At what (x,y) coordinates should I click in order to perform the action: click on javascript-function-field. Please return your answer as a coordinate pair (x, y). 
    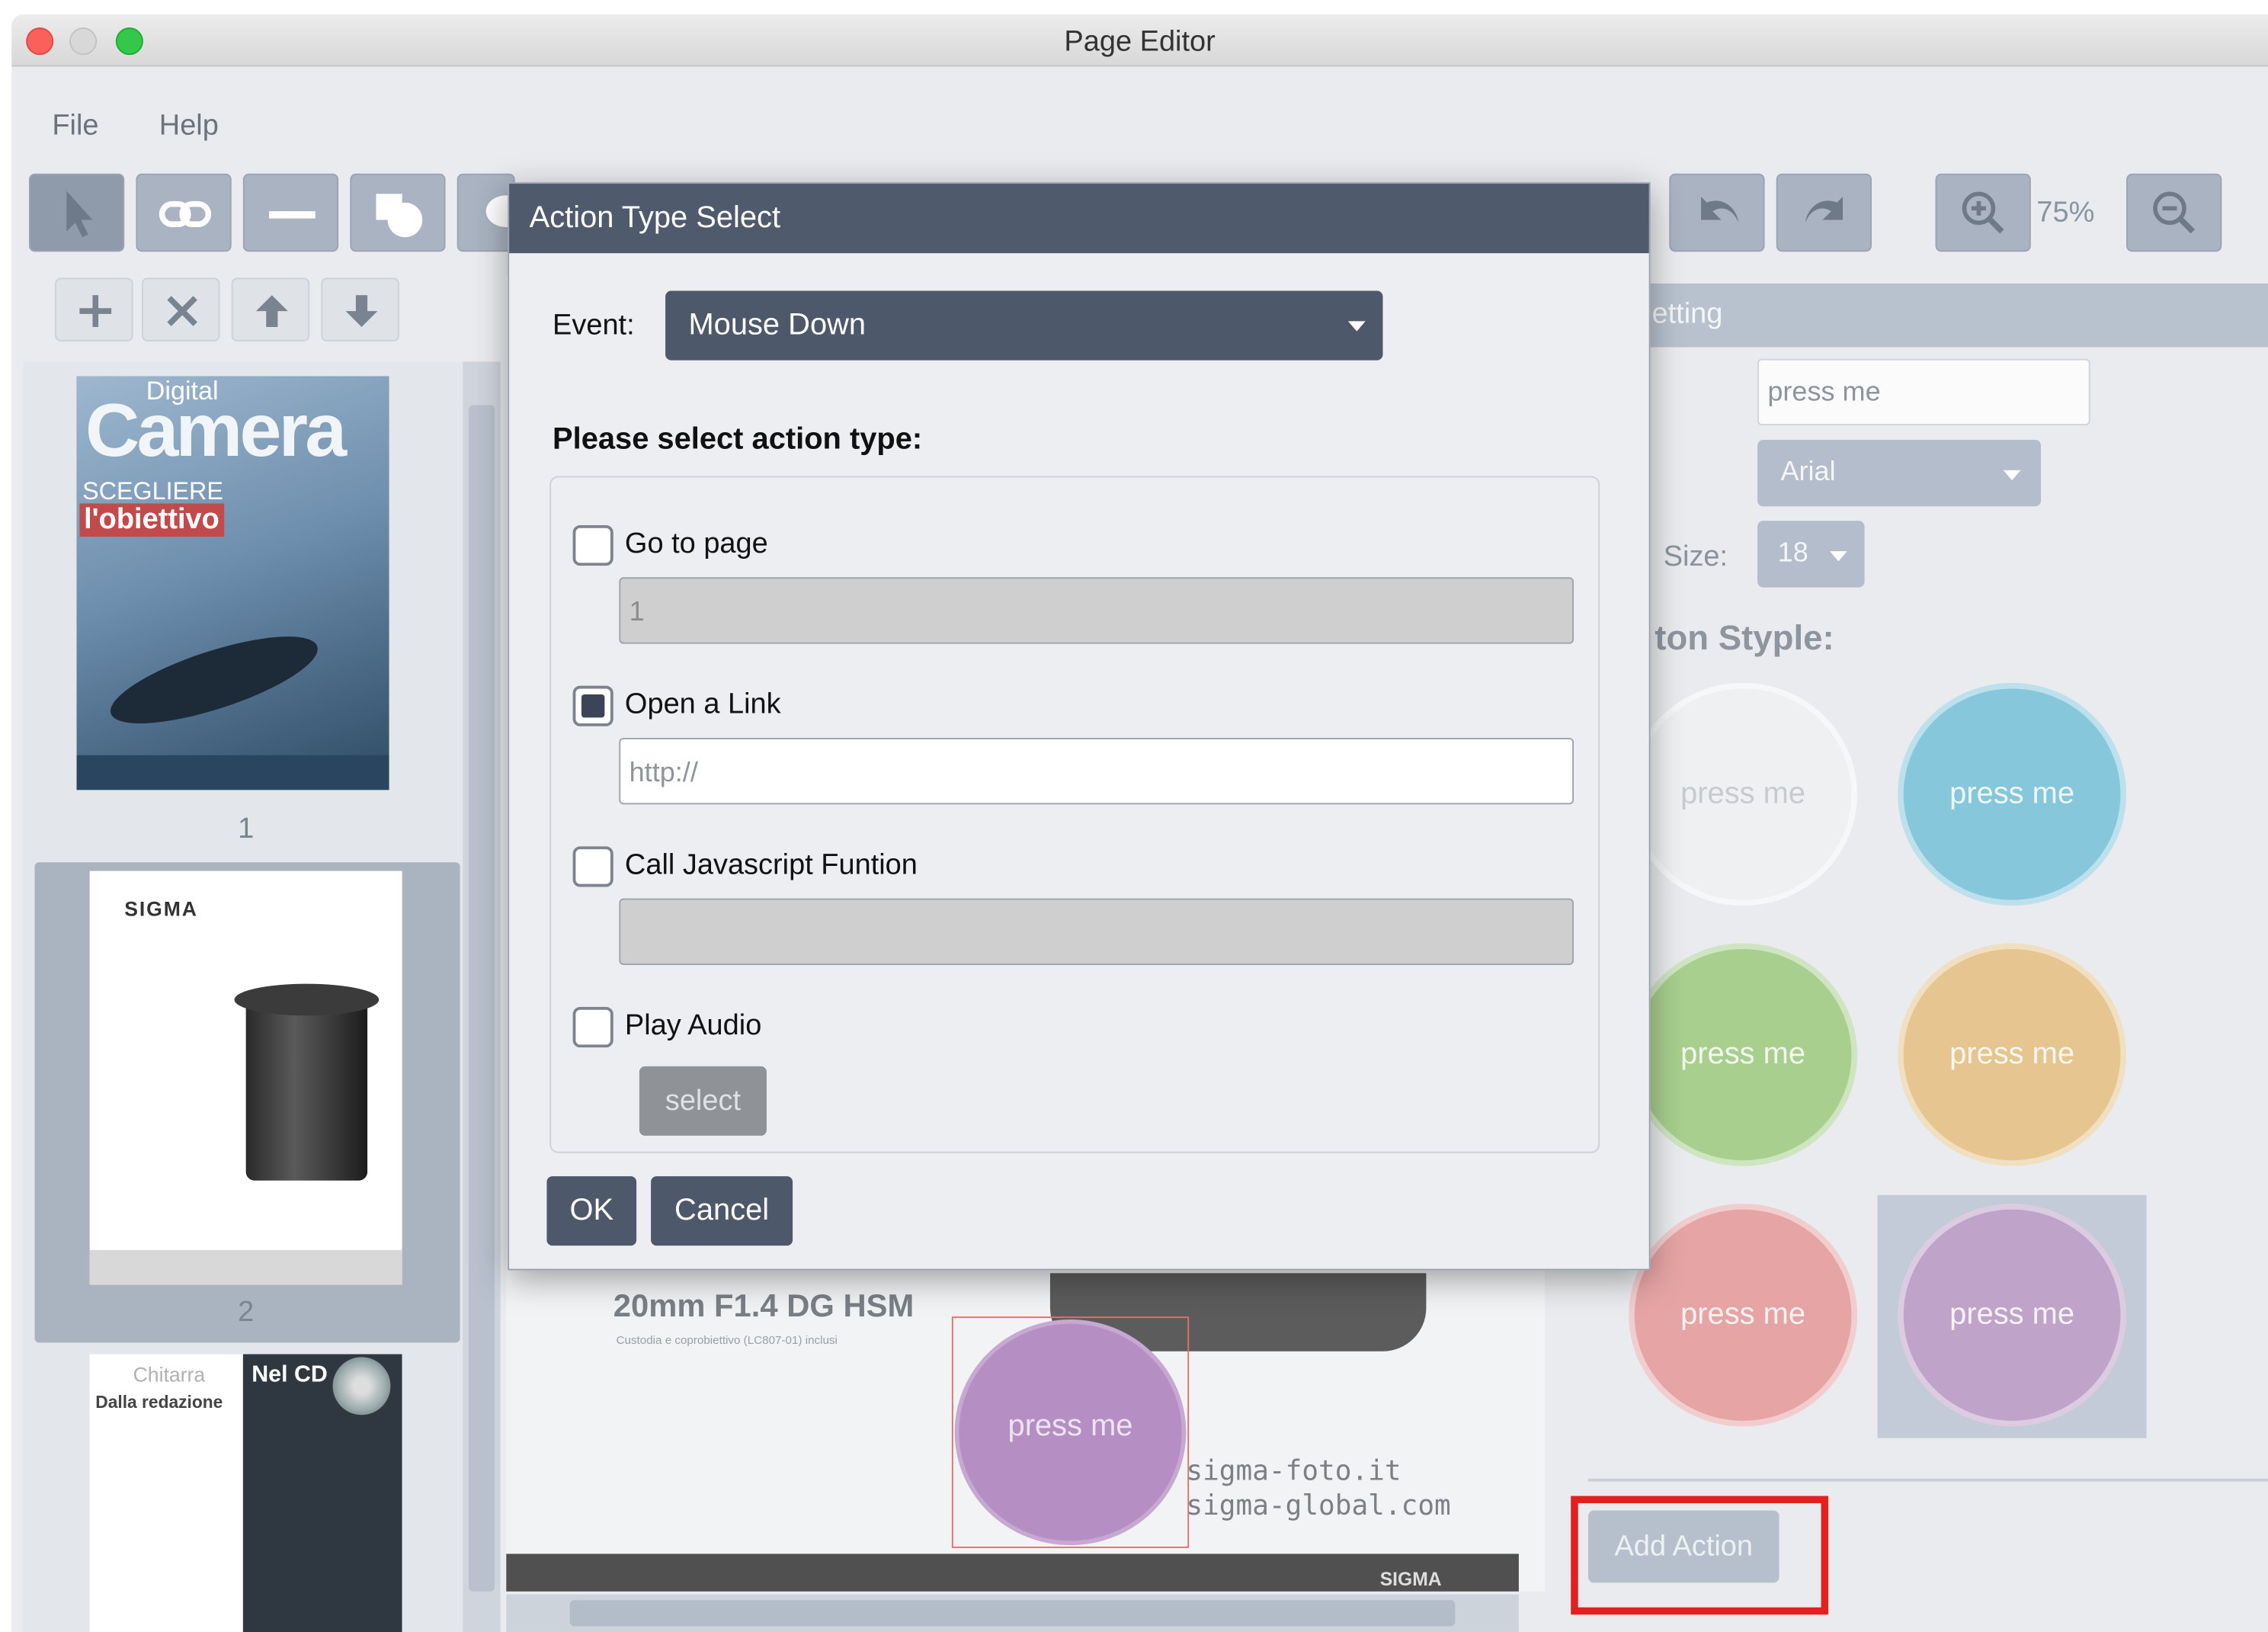
    Looking at the image, I should click on (1096, 931).